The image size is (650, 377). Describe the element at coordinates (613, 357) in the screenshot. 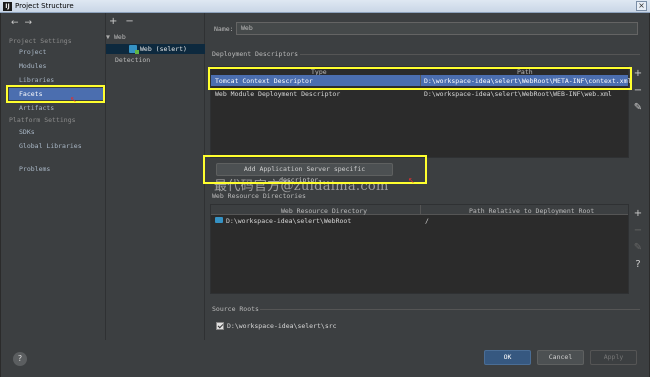

I see `apply-button: Apply` at that location.